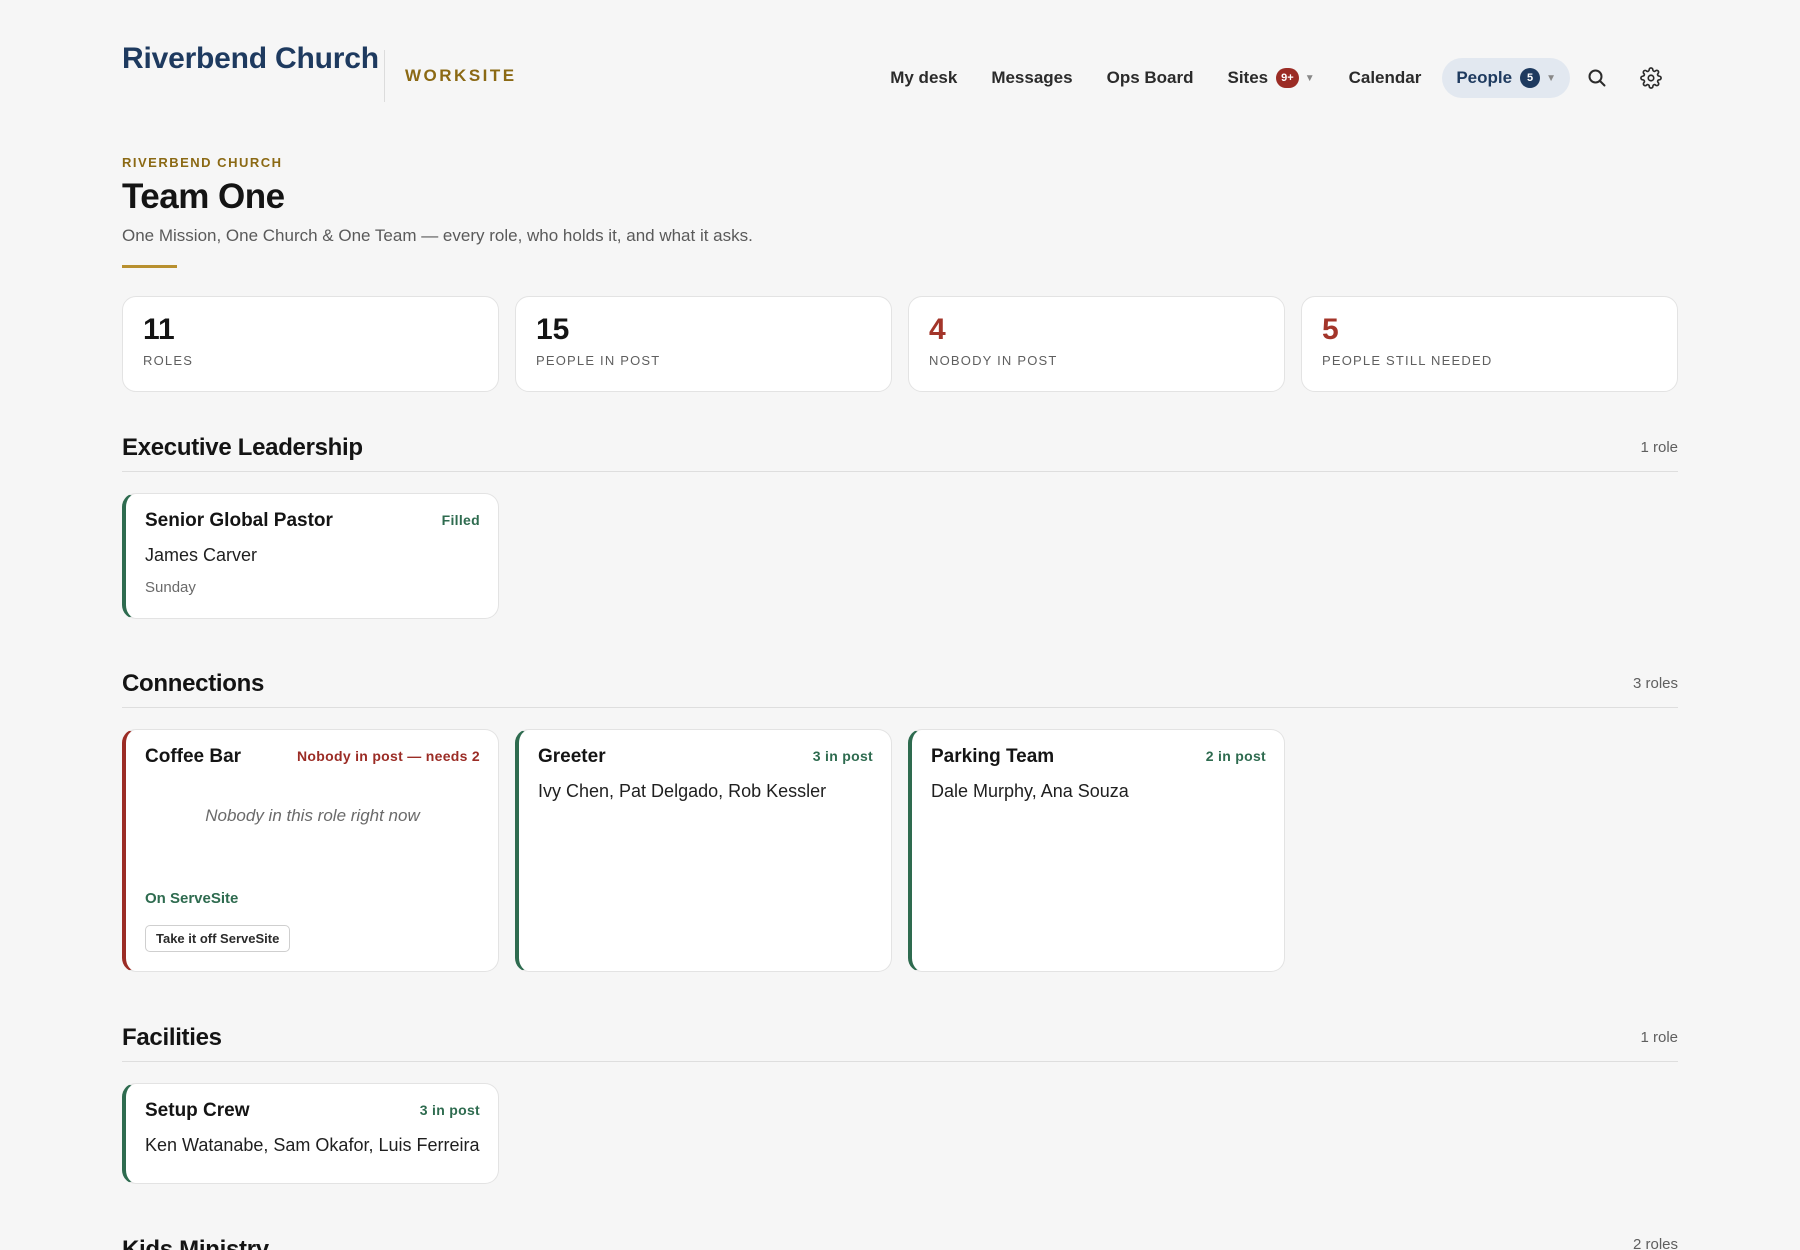 The image size is (1800, 1250). What do you see at coordinates (1096, 344) in the screenshot?
I see `stat-nobody-in-post: 4 NOBODY IN POST` at bounding box center [1096, 344].